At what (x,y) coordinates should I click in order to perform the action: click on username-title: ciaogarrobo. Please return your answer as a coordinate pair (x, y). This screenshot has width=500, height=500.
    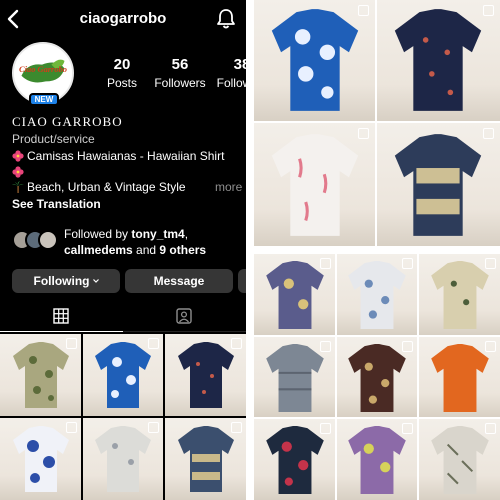
    Looking at the image, I should click on (123, 18).